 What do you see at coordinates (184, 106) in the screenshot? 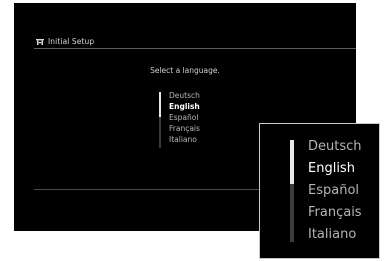
I see `language-option-english: English` at bounding box center [184, 106].